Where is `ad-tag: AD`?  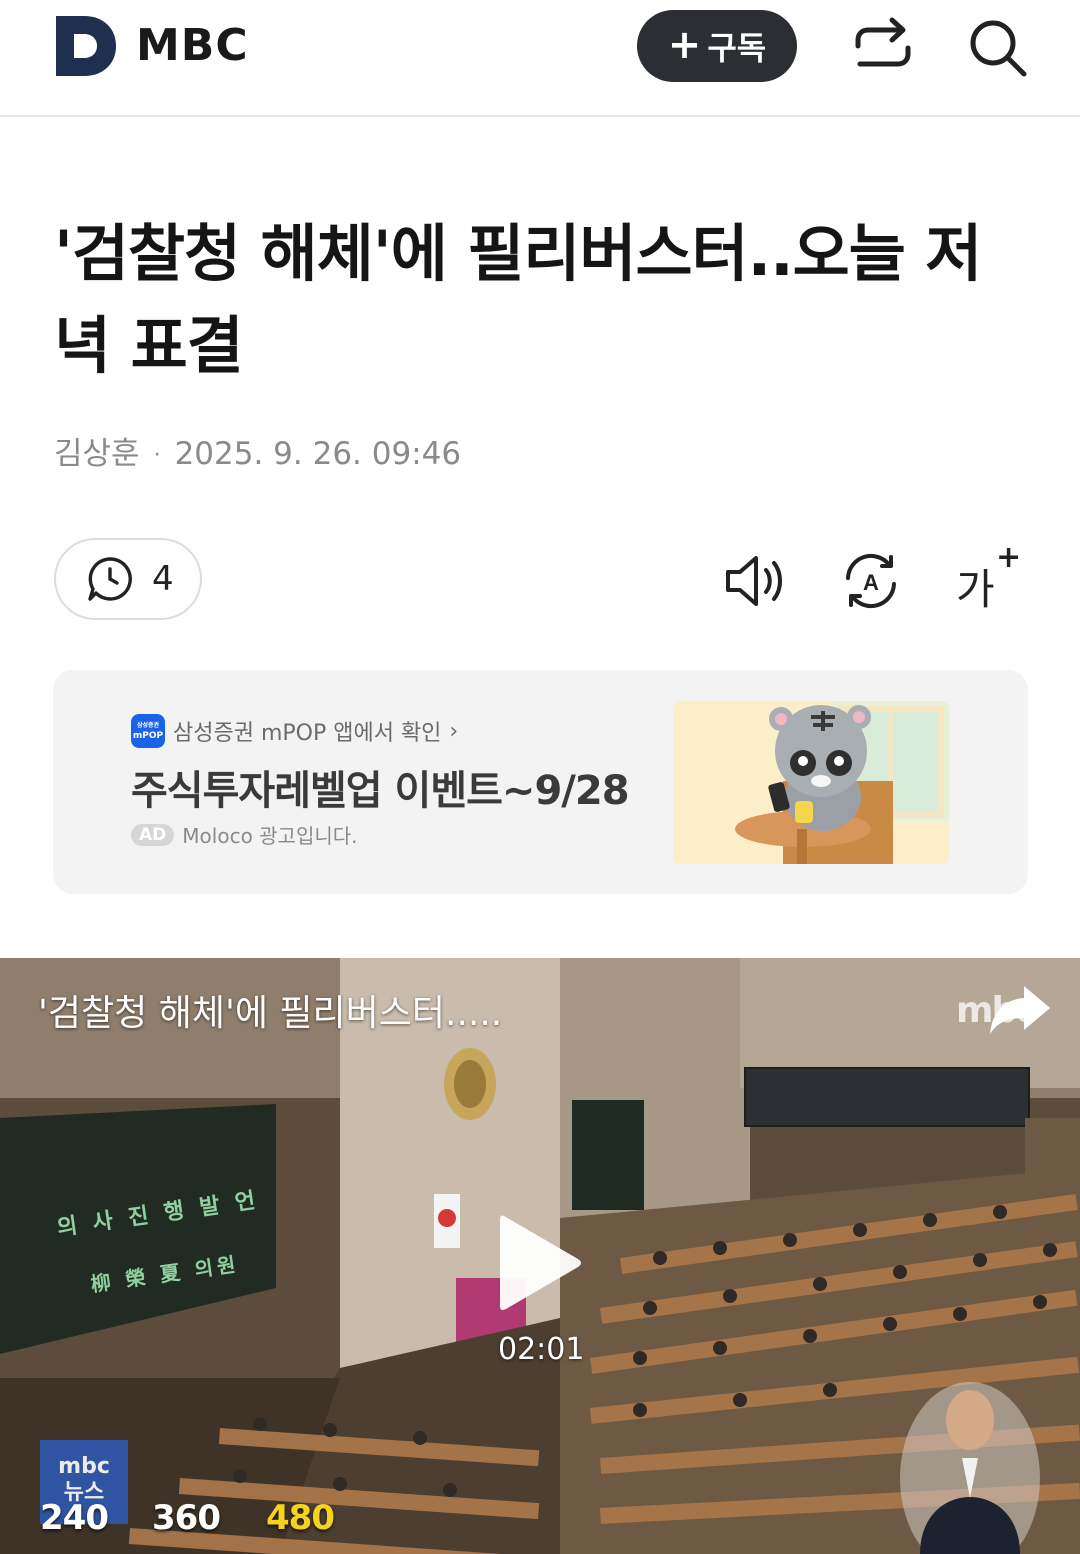 ad-tag: AD is located at coordinates (153, 834).